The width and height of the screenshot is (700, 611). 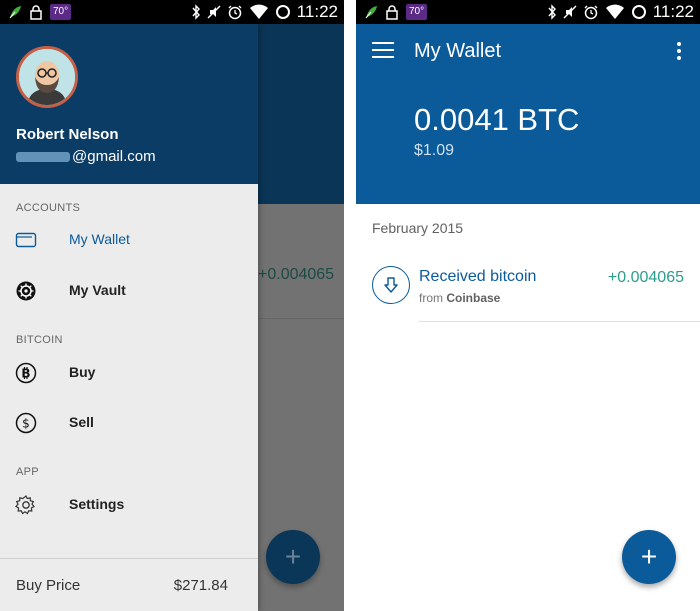 I want to click on bitcoin-icon: B, so click(x=26, y=373).